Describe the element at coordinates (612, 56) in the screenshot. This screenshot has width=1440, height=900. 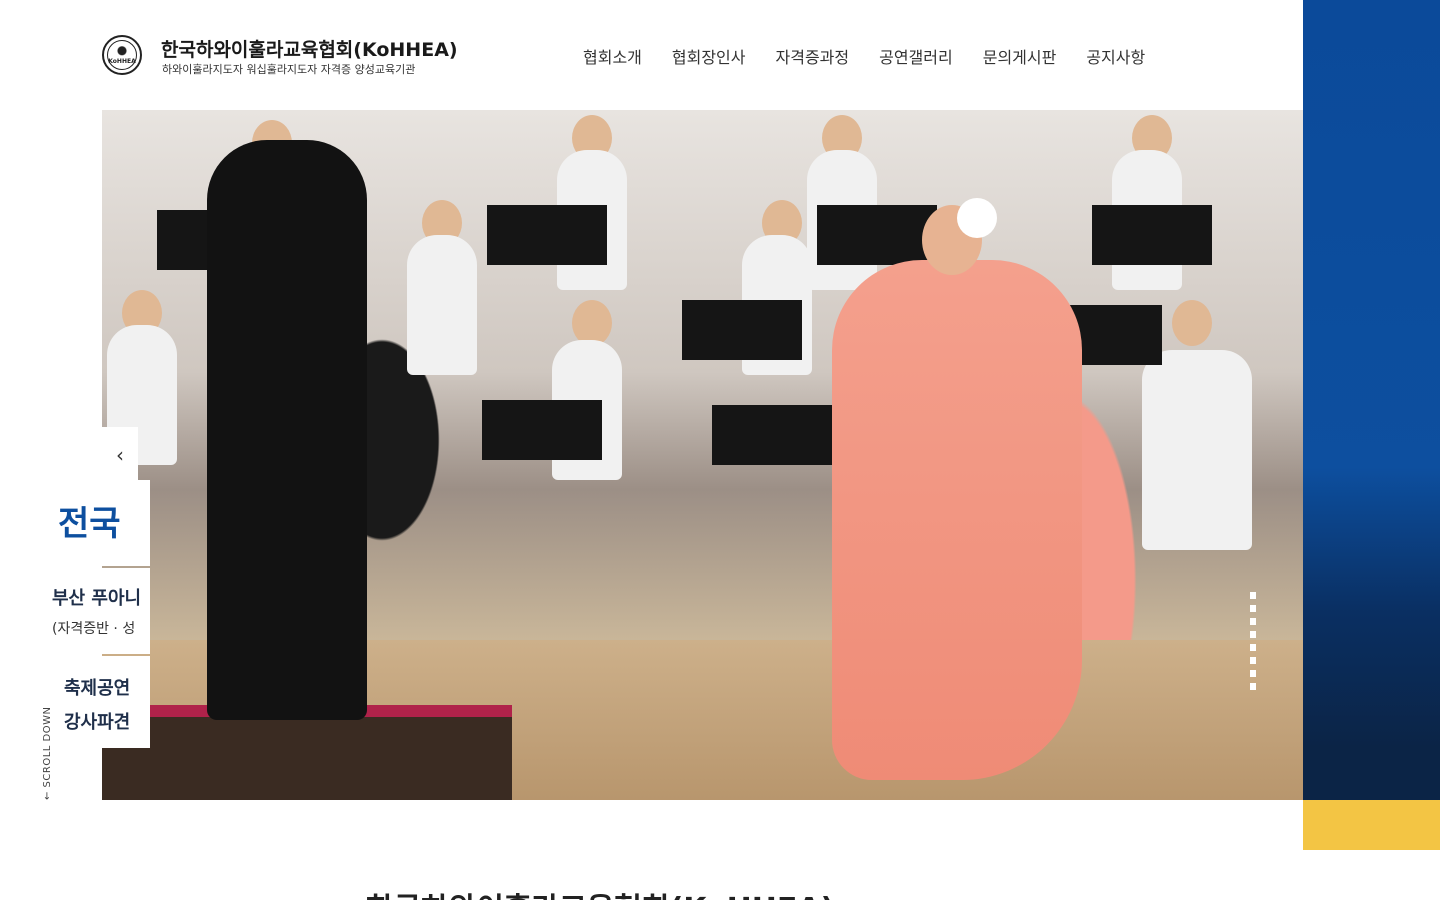
I see `nav-item-about: 협회소개` at that location.